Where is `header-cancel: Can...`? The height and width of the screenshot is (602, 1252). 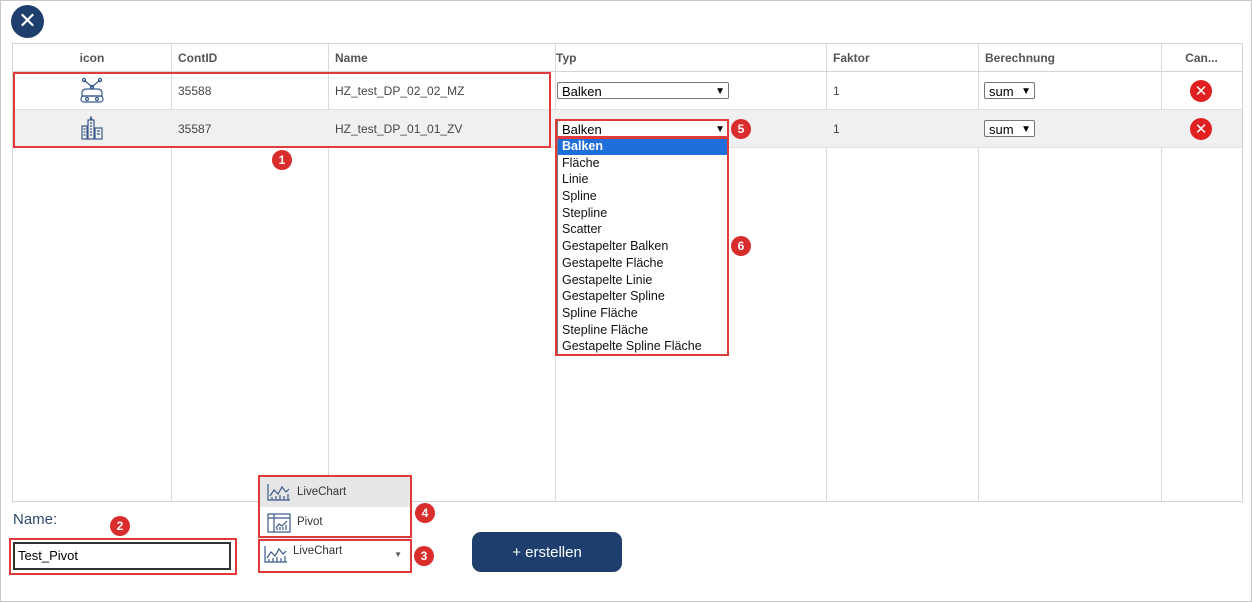
header-cancel: Can... is located at coordinates (1201, 57).